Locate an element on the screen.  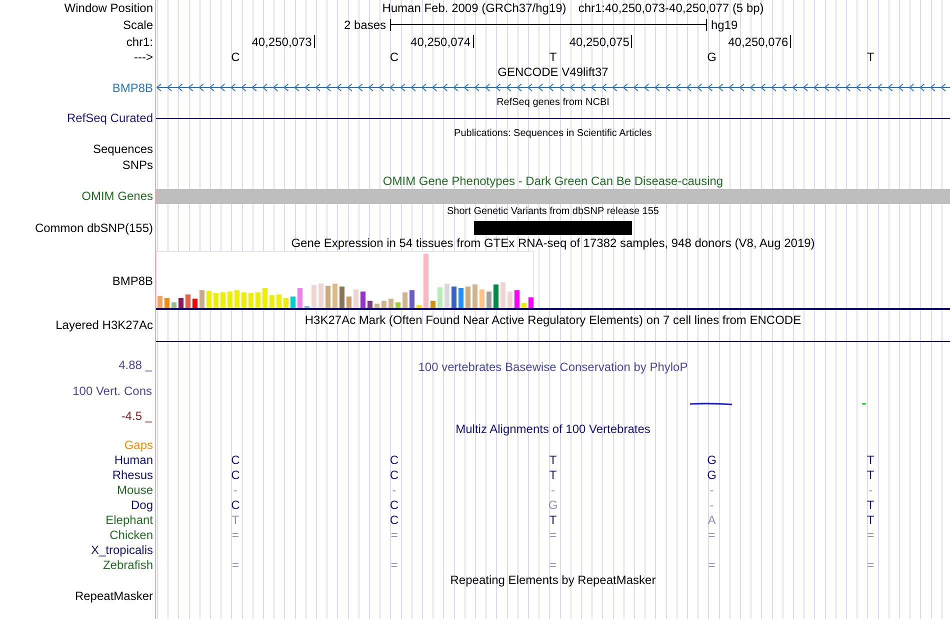
track-label: Common dbSNP(155) is located at coordinates (93, 227).